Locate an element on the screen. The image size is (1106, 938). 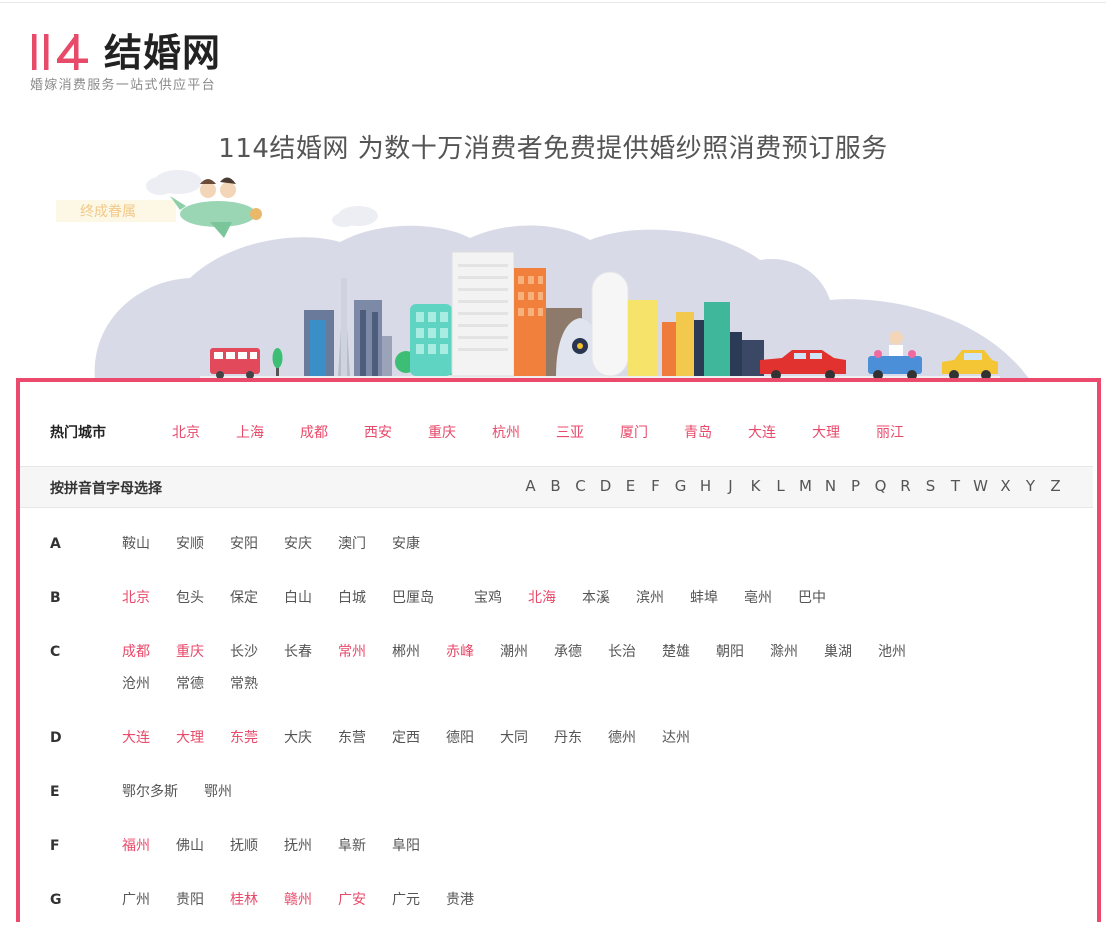
group-city-list: 成都 重庆 长沙 长春 常州 郴州 赤峰 潮州 承德 长治 楚雄 朝阳 滁州 巢湖 池州沧州 常德 常熟 is located at coordinates (552, 668).